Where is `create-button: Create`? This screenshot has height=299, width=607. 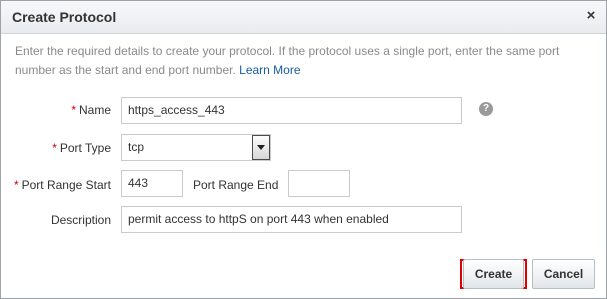
create-button: Create is located at coordinates (493, 274).